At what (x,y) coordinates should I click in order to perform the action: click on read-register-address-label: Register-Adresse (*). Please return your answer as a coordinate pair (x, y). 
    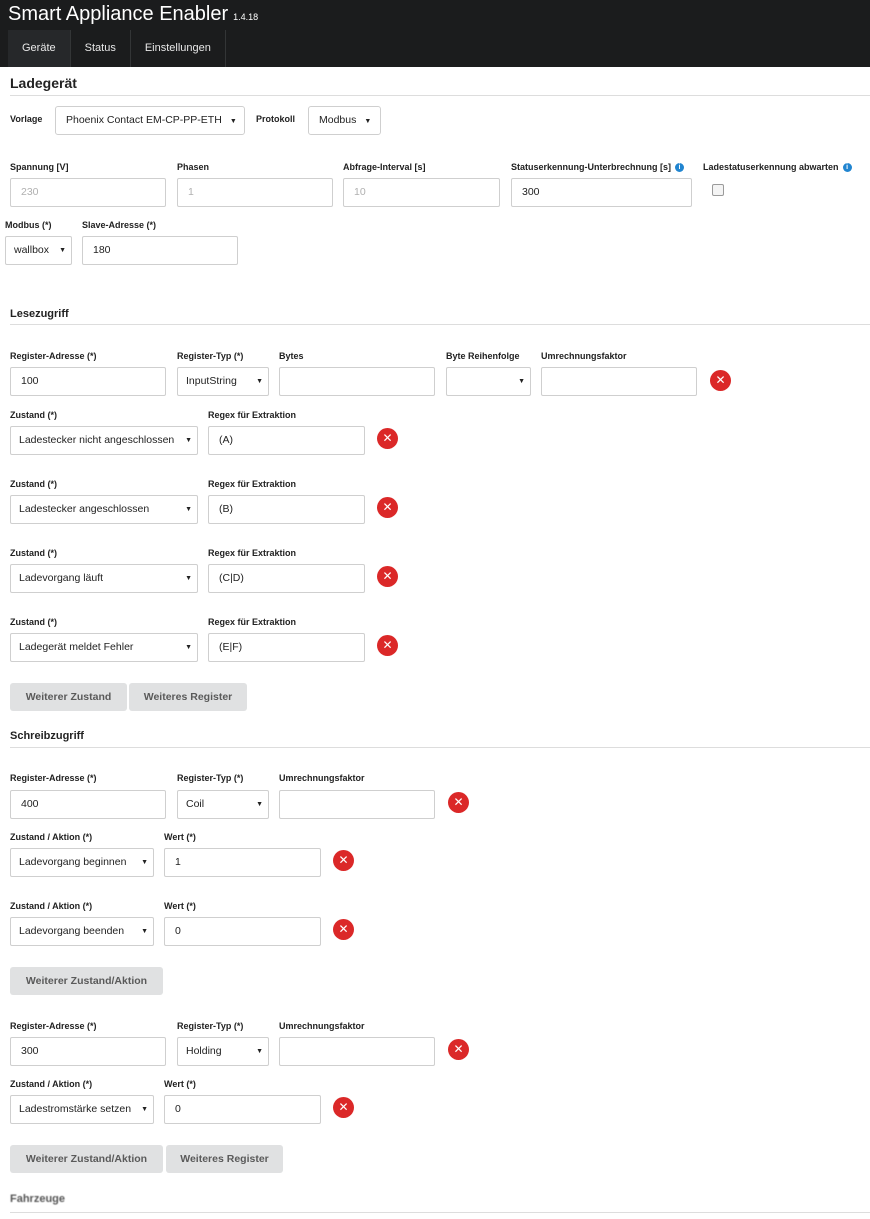
    Looking at the image, I should click on (53, 356).